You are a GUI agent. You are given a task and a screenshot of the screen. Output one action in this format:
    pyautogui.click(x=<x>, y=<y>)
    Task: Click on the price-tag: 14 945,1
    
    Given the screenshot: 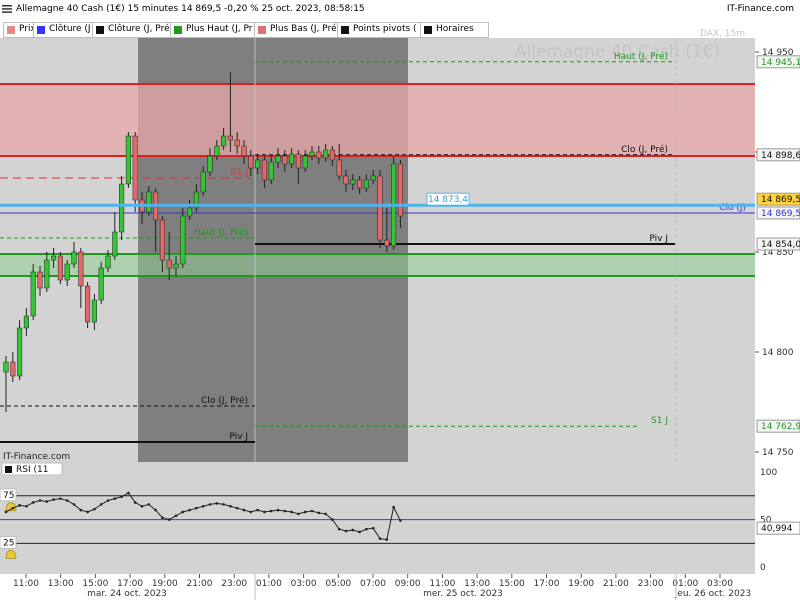 What is the action you would take?
    pyautogui.click(x=780, y=63)
    